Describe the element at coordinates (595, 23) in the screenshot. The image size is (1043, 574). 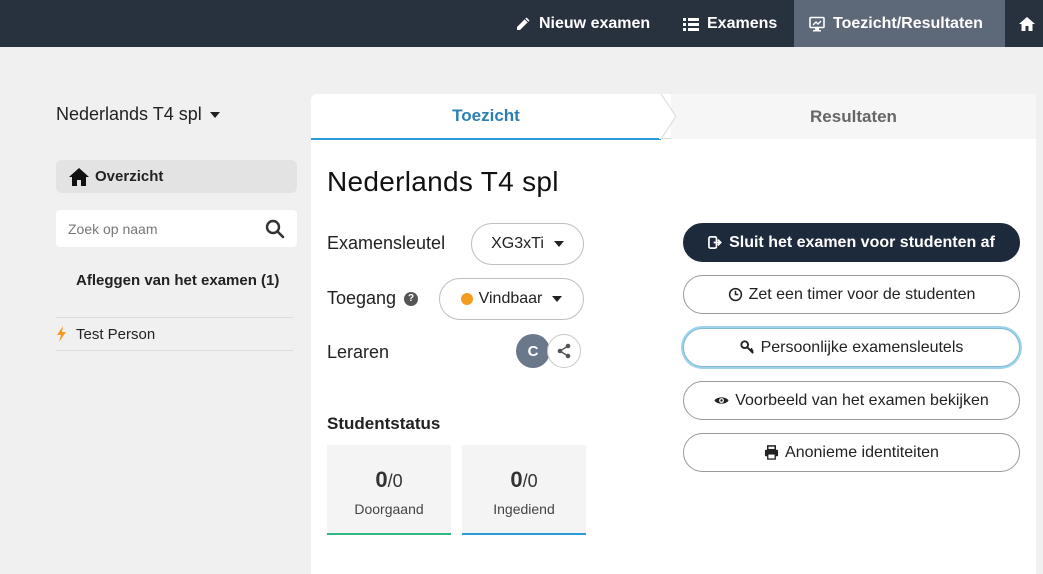
I see `nav-new-exam-label: Nieuw examen` at that location.